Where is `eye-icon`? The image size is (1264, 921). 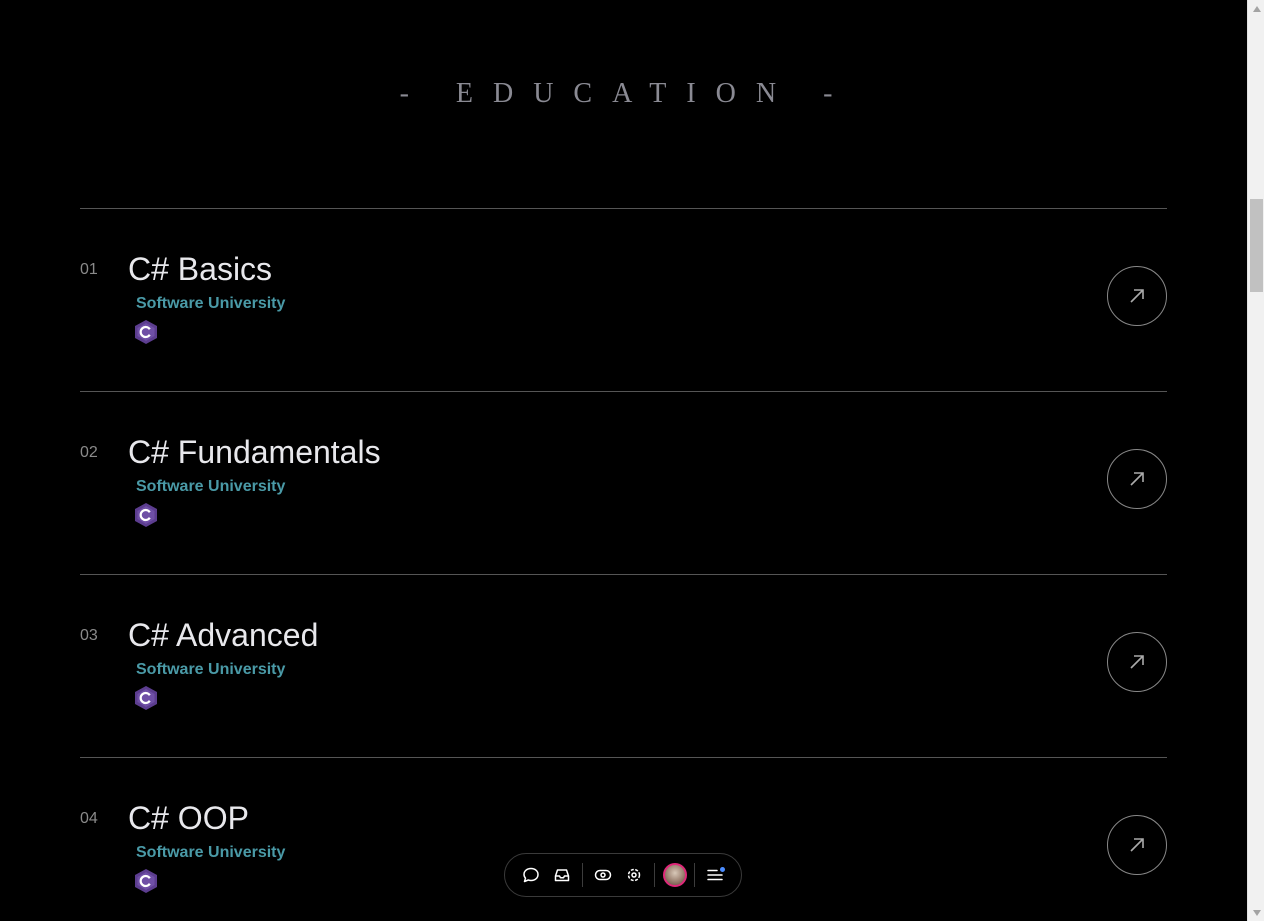
eye-icon is located at coordinates (602, 875).